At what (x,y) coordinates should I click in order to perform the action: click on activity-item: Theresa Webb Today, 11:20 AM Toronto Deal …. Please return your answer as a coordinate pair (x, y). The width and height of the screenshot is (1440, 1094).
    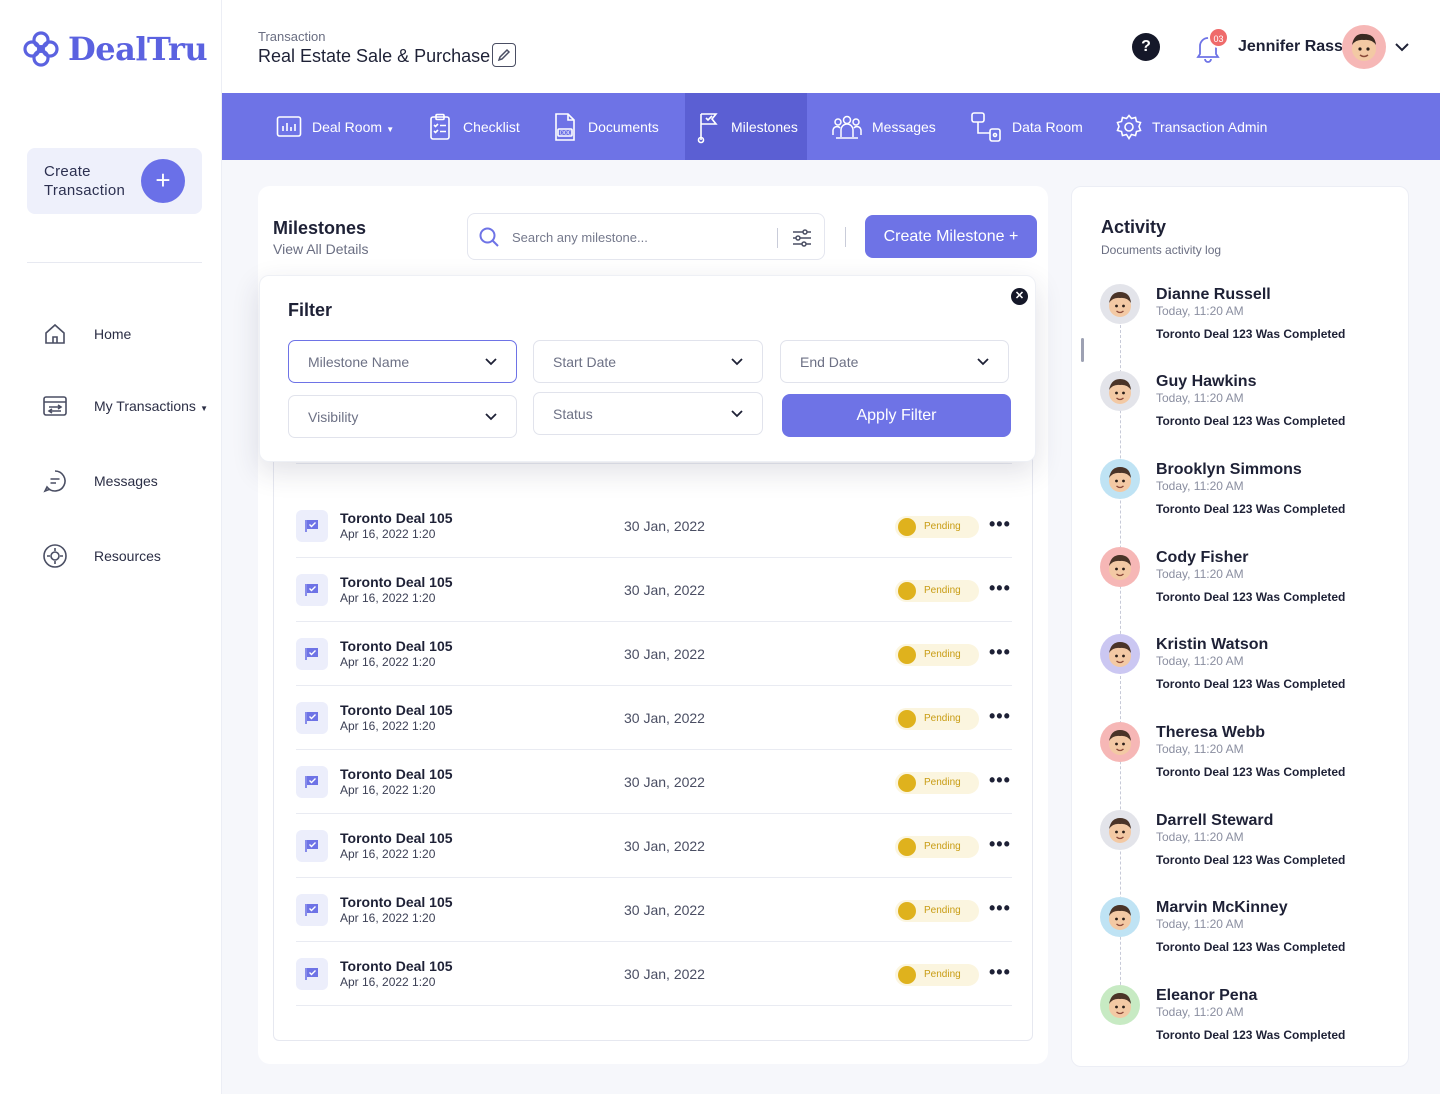
    Looking at the image, I should click on (1250, 762).